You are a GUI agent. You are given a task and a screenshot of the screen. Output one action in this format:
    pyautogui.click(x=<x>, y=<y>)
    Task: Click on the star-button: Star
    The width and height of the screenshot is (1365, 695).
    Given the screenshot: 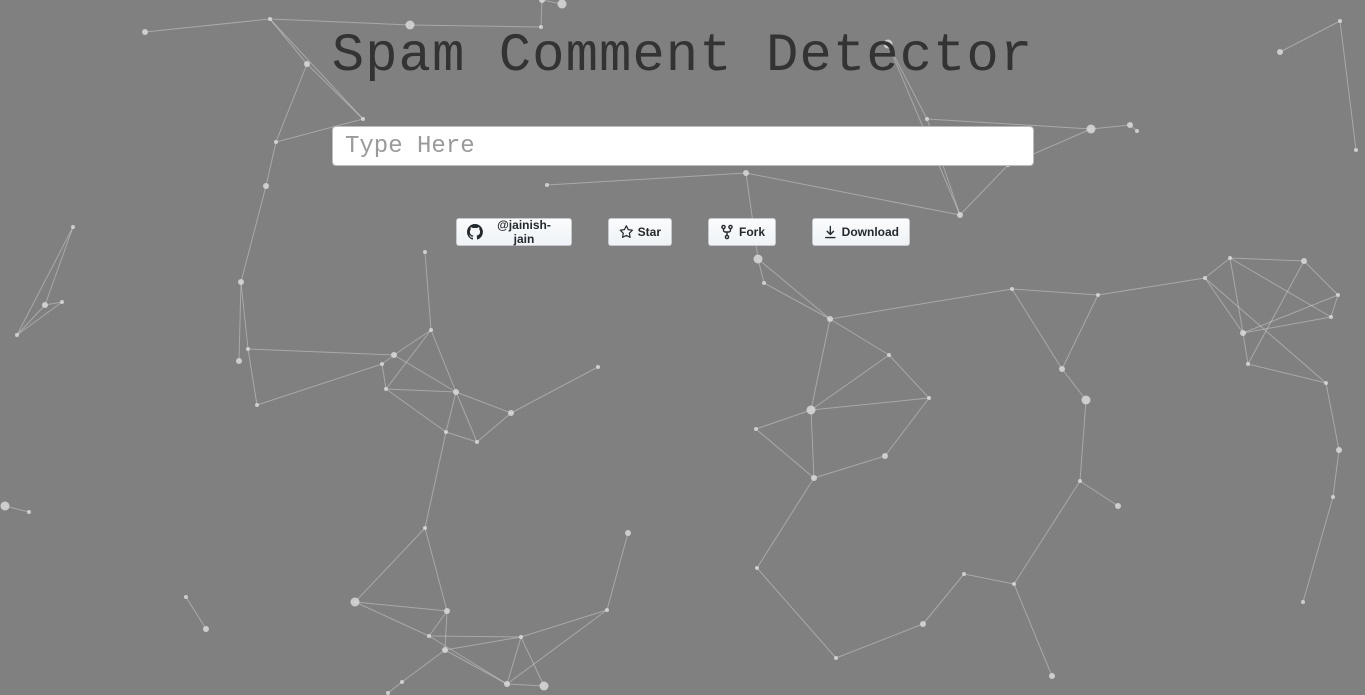 What is the action you would take?
    pyautogui.click(x=640, y=232)
    